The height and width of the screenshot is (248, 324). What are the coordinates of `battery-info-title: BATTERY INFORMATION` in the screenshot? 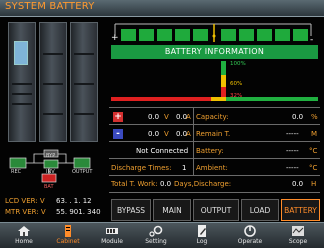 It's located at (214, 51).